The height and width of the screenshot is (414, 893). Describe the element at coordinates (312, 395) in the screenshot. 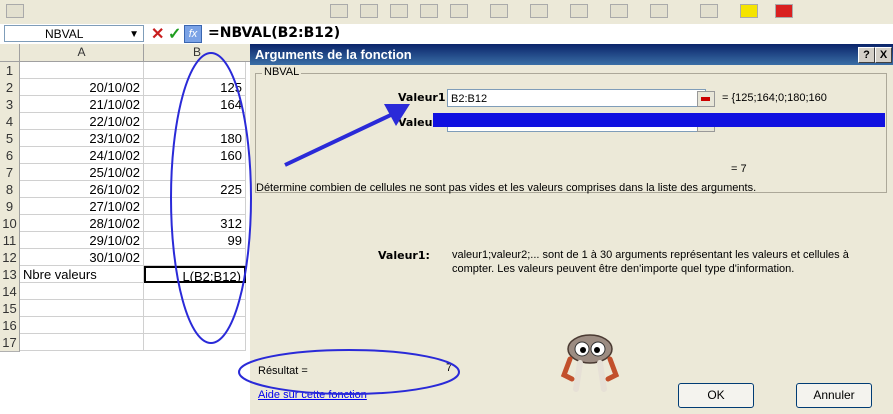

I see `help-link: Aide sur cette fonction` at that location.